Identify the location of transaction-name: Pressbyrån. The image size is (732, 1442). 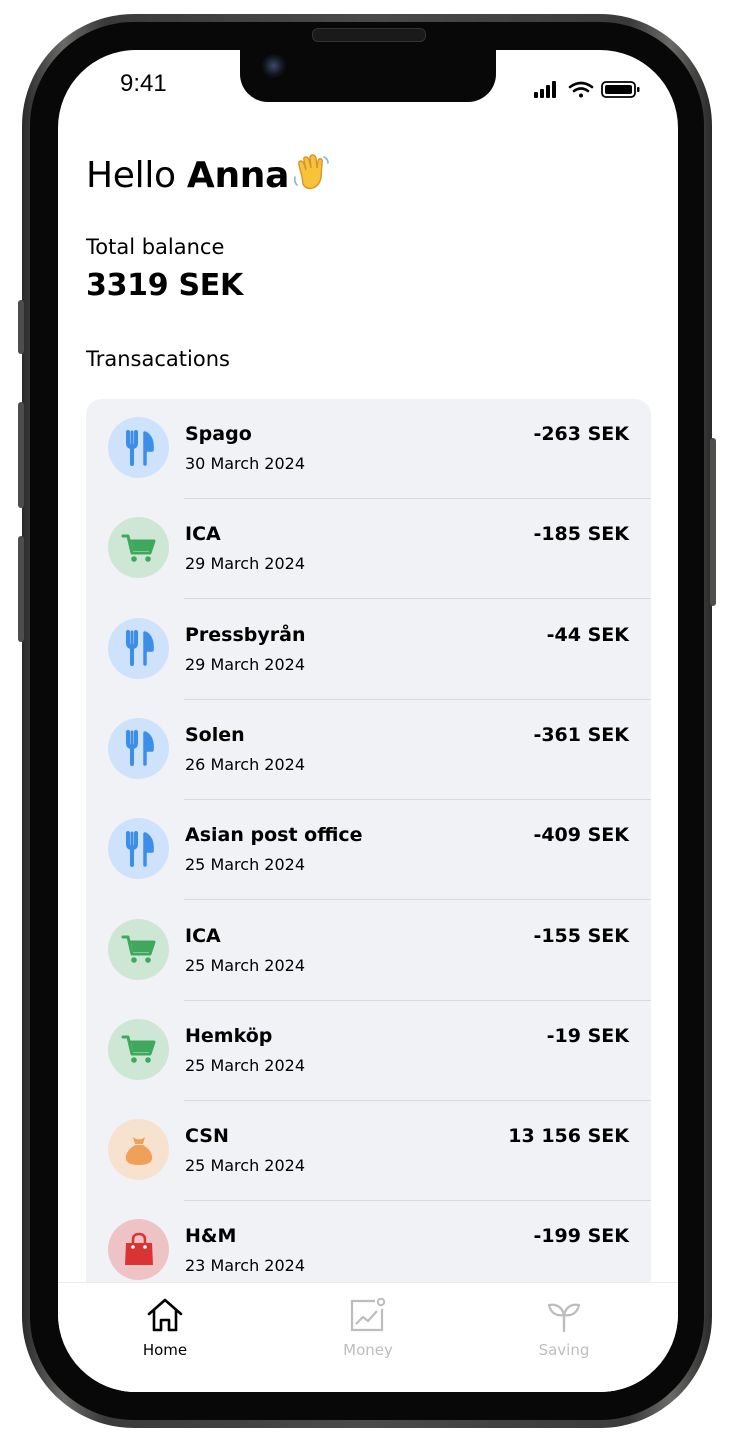
(245, 634).